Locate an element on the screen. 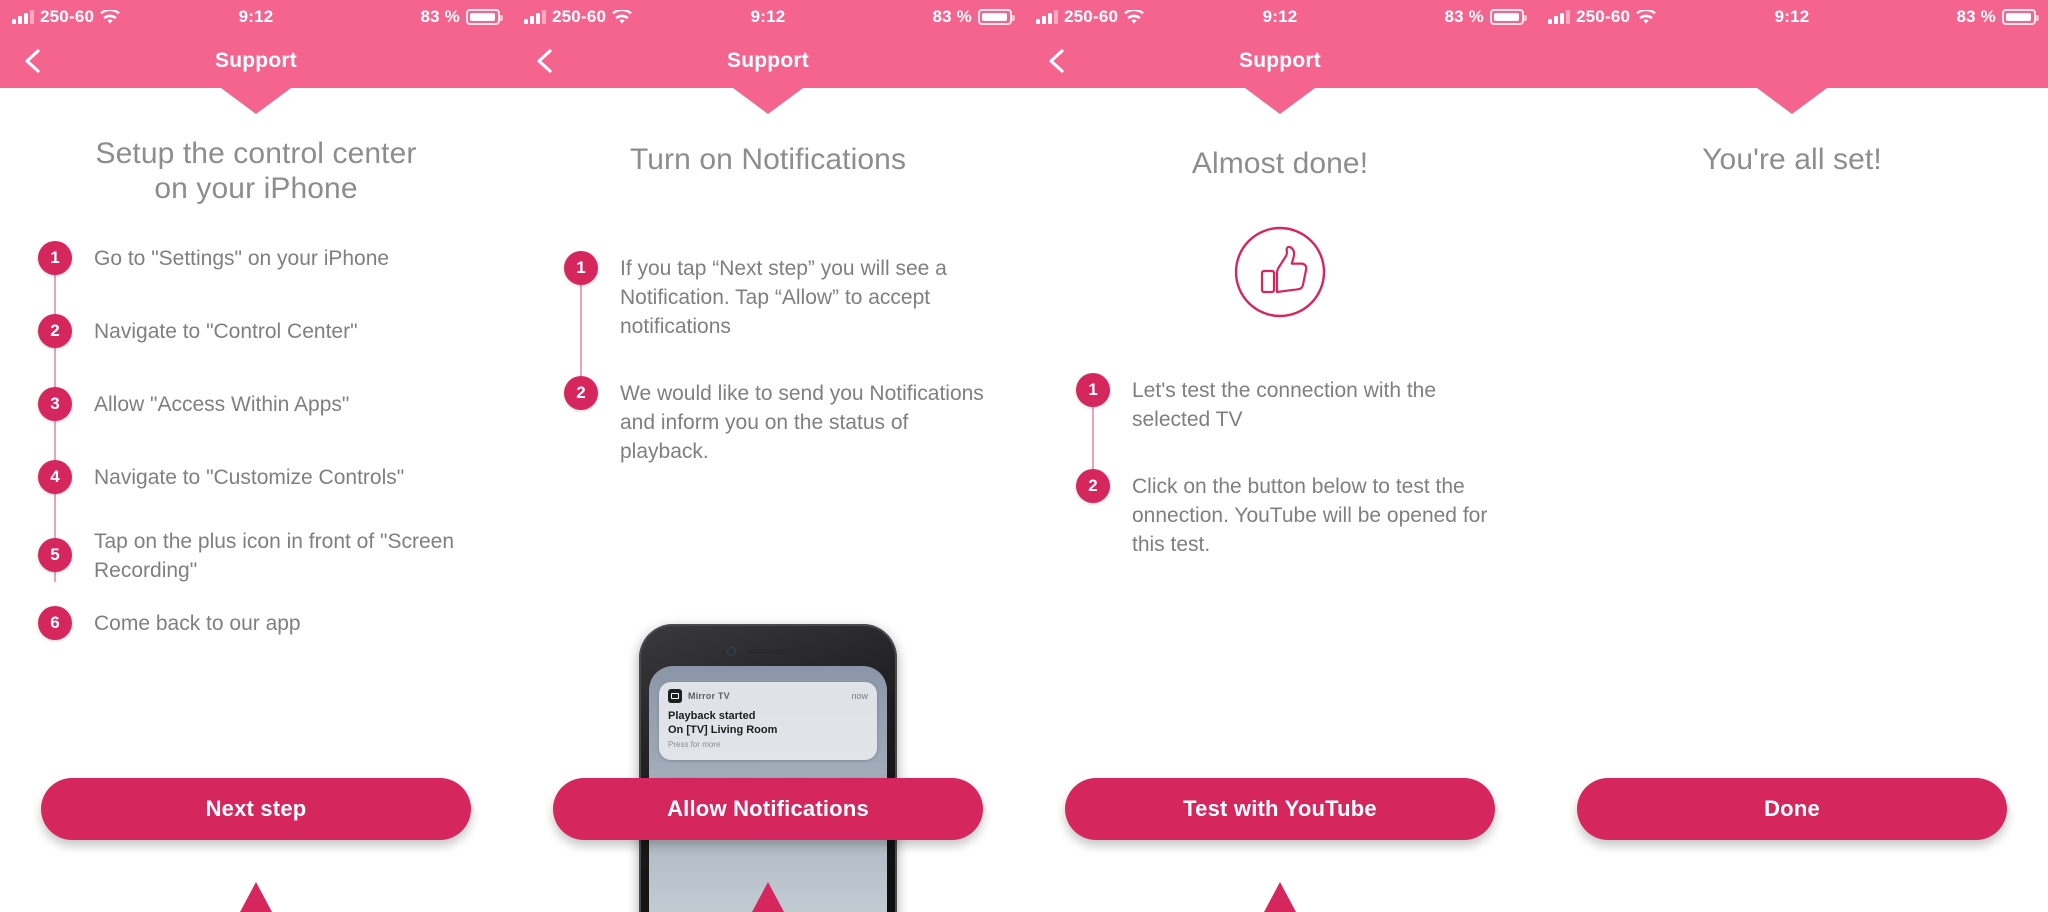 The image size is (2048, 912). page-title-1-line2: on your iPhone is located at coordinates (256, 189).